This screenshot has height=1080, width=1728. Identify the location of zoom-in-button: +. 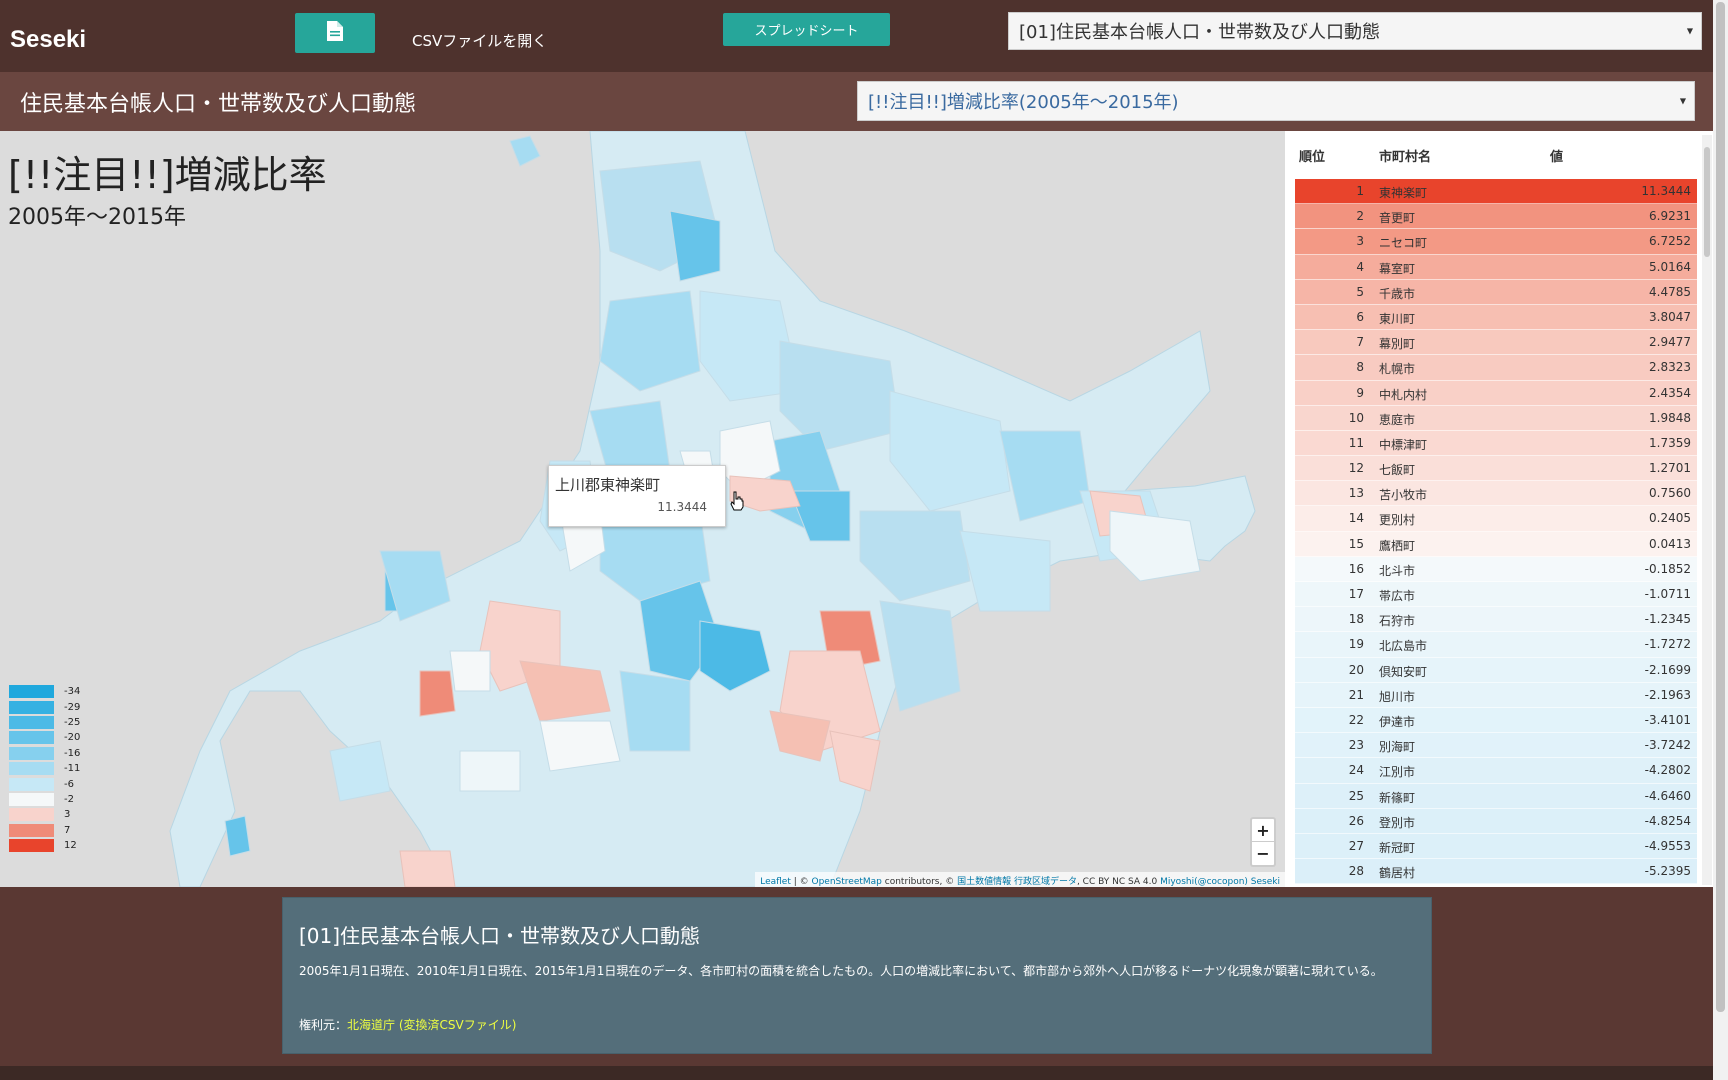
(1263, 830).